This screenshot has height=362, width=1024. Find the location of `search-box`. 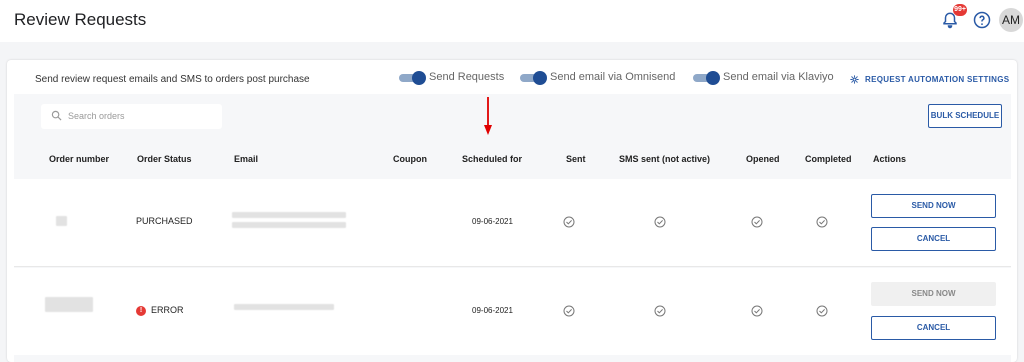

search-box is located at coordinates (131, 116).